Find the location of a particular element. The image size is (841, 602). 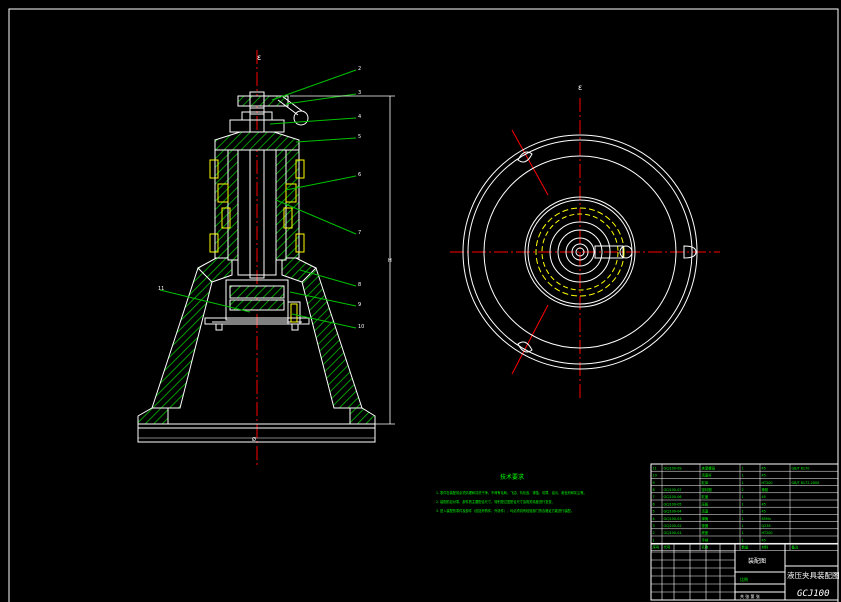

cylinder-head is located at coordinates (257, 141).